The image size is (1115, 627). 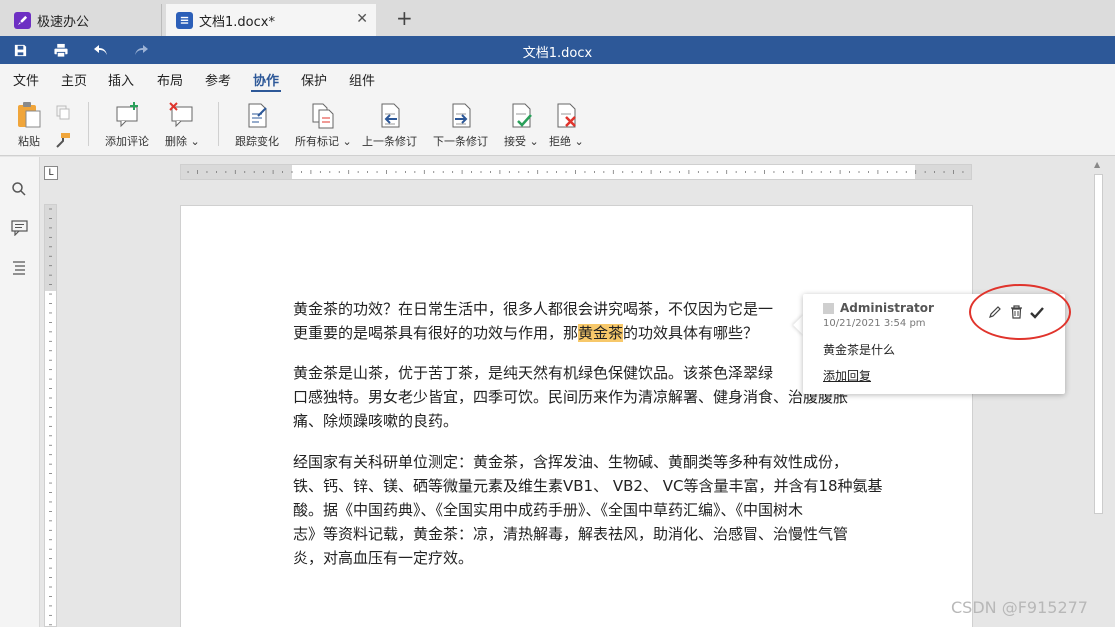 I want to click on author-color-square, so click(x=828, y=308).